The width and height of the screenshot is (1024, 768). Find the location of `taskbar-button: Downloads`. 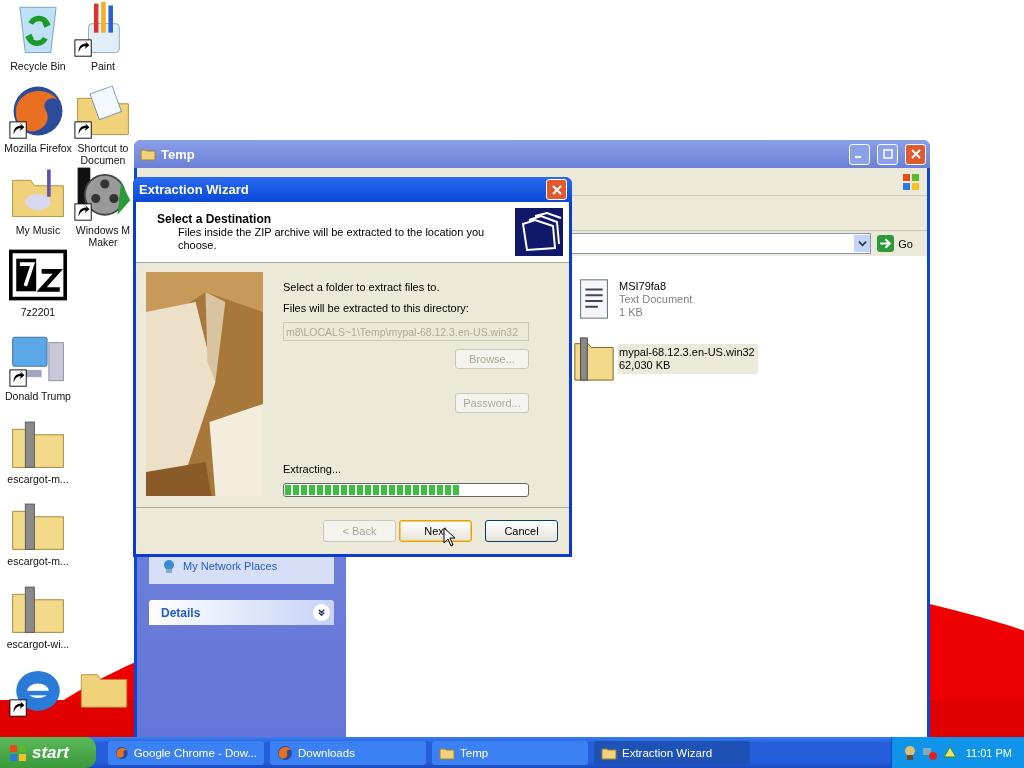

taskbar-button: Downloads is located at coordinates (348, 752).